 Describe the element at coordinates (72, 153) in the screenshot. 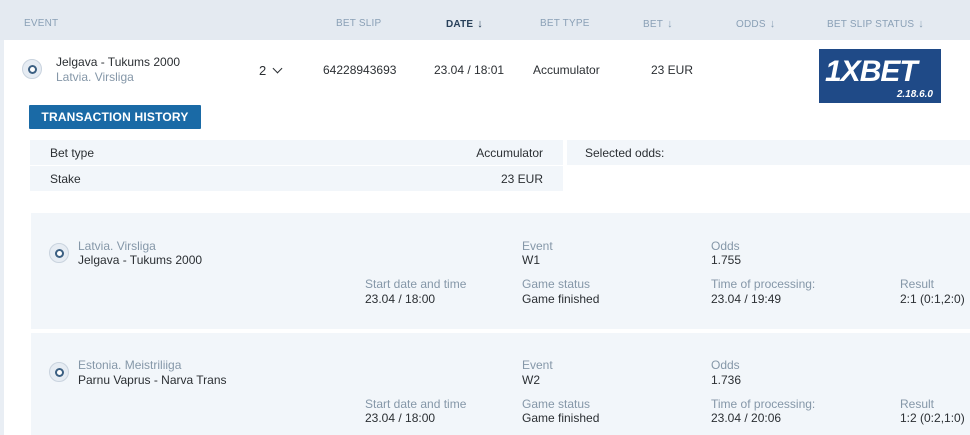

I see `summary-bet-type-label: Bet type` at that location.